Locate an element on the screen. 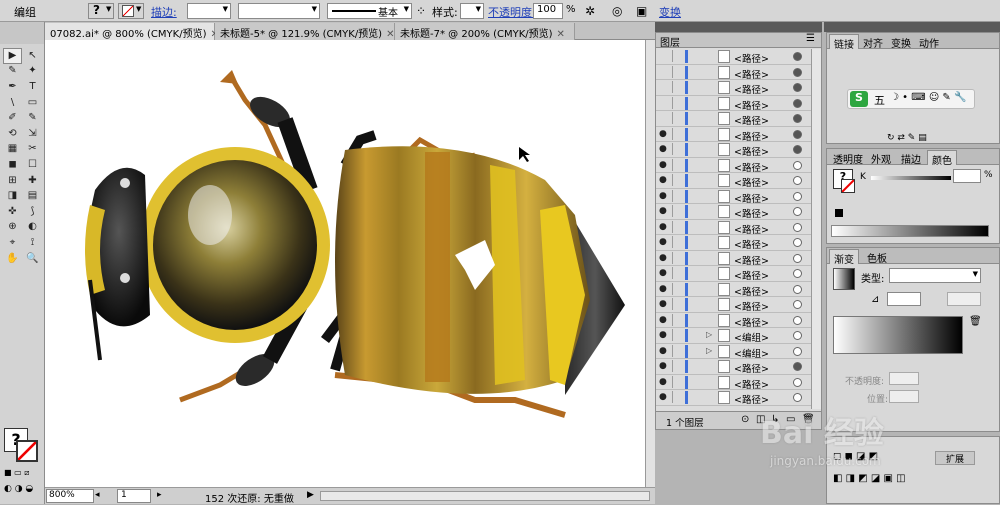  tool-button: ◼ is located at coordinates (12, 165).